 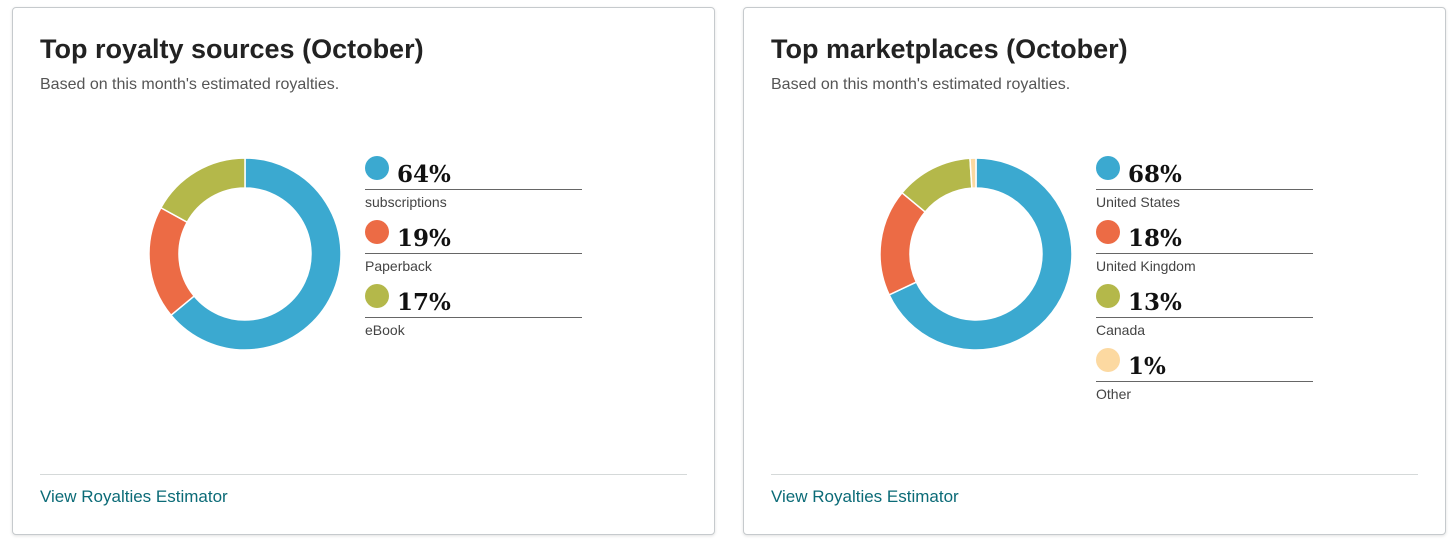 What do you see at coordinates (1138, 202) in the screenshot?
I see `legend-label: United States` at bounding box center [1138, 202].